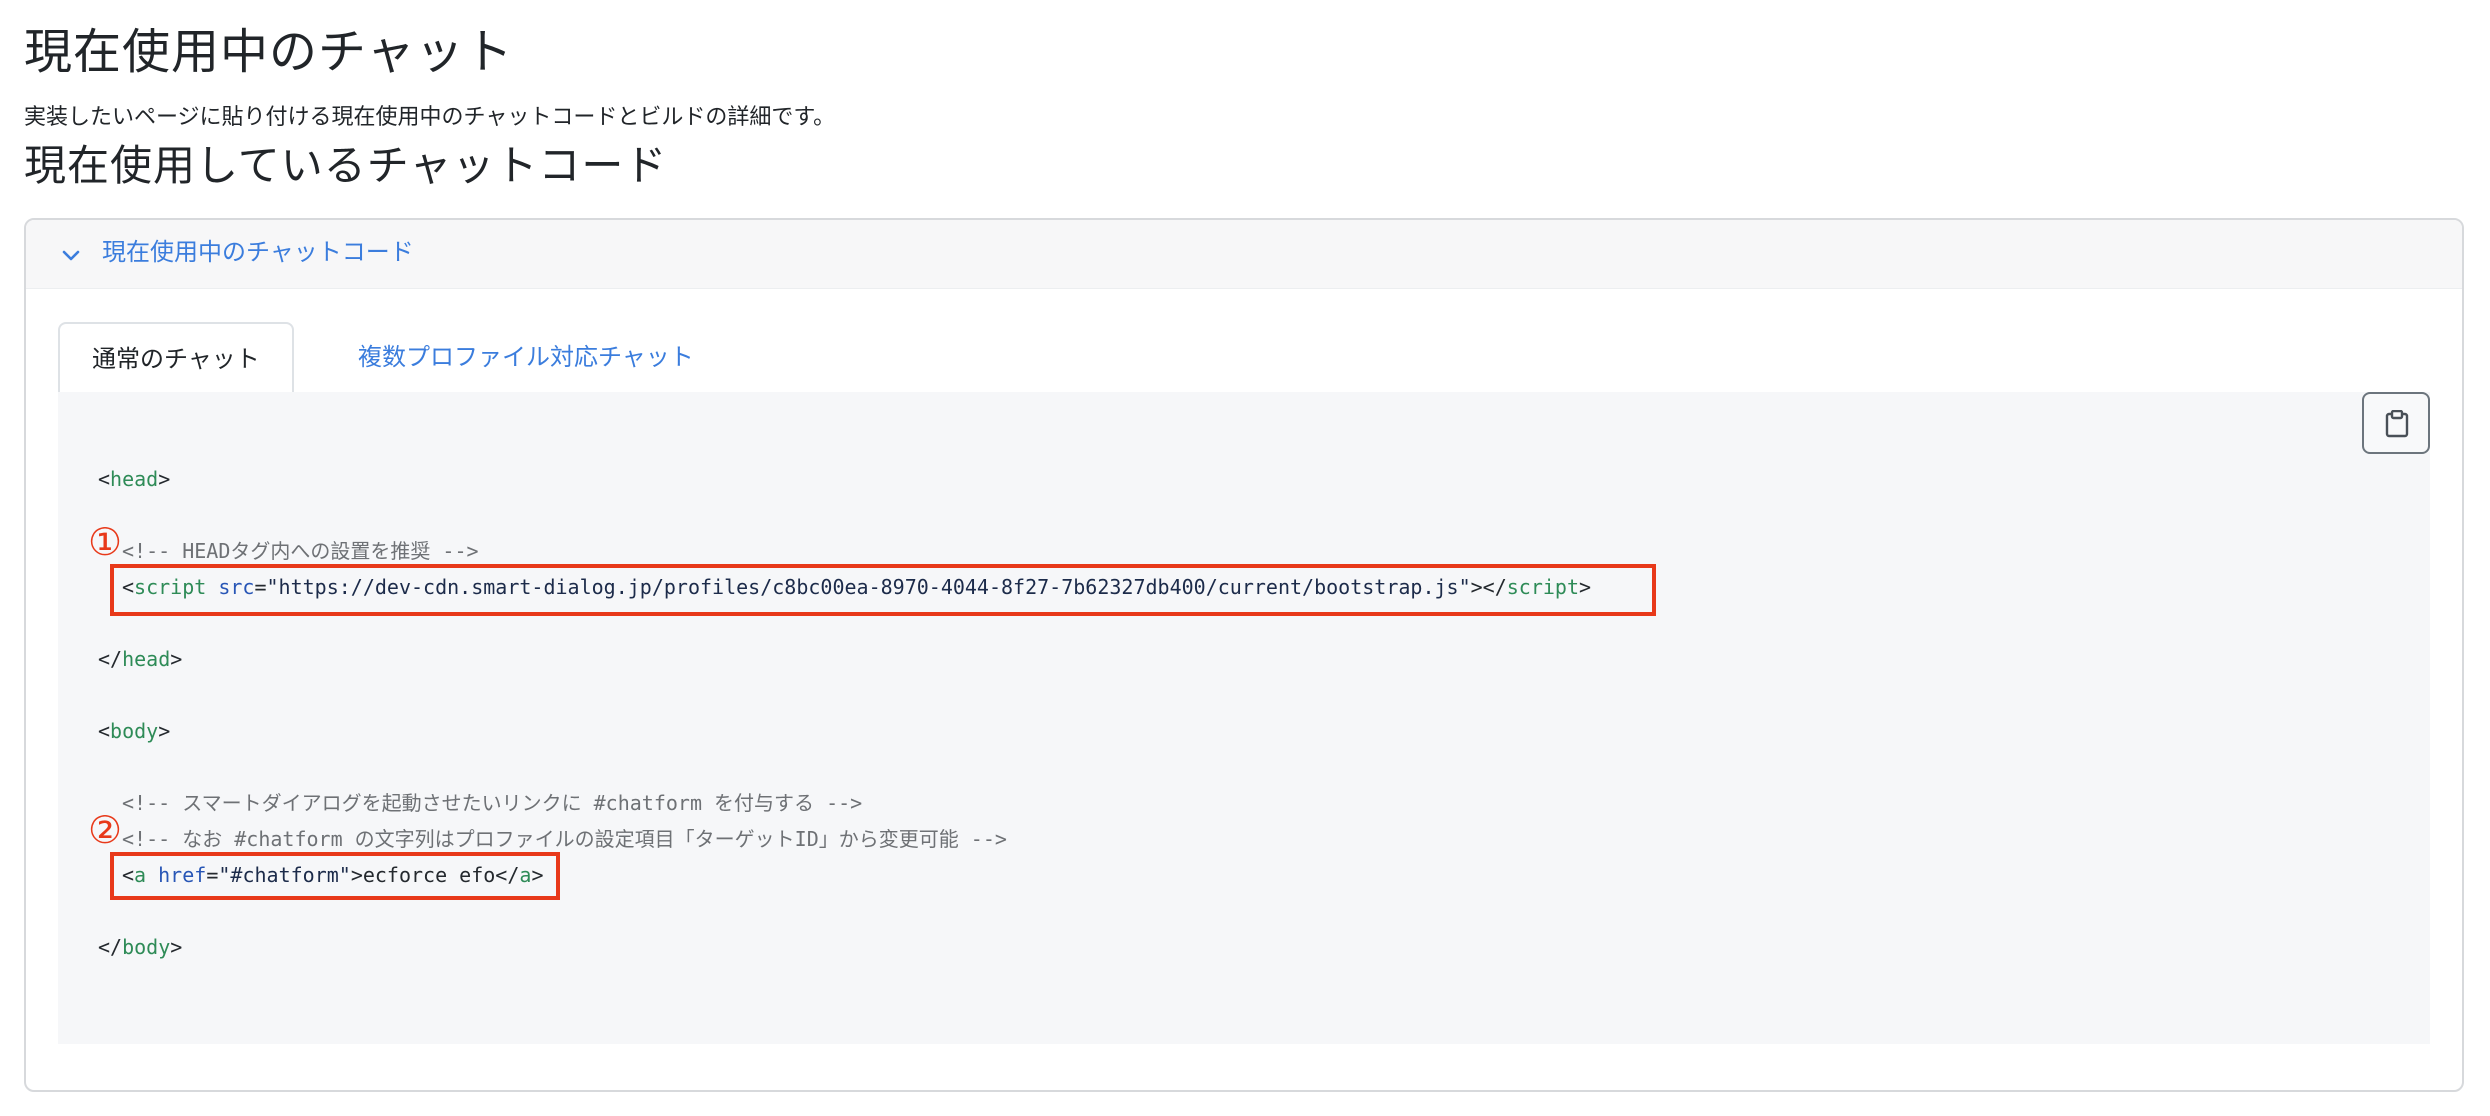  Describe the element at coordinates (258, 252) in the screenshot. I see `accordion-label: 現在使用中のチャットコード` at that location.